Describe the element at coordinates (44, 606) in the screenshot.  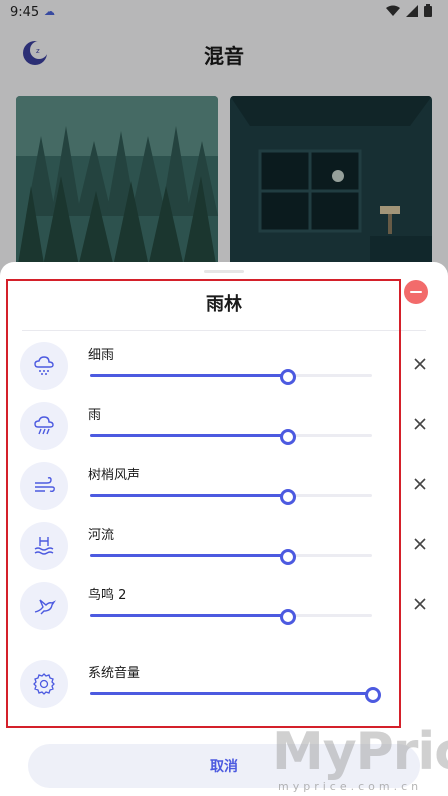
I see `bird-icon` at that location.